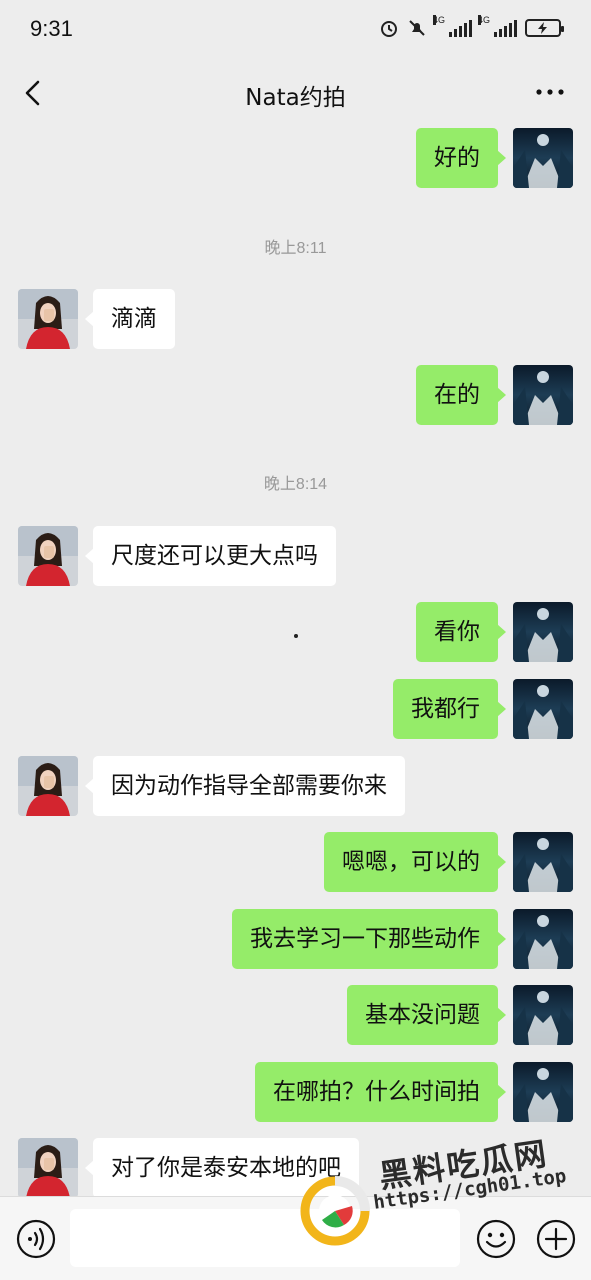 The image size is (591, 1280). Describe the element at coordinates (417, 28) in the screenshot. I see `mute-icon` at that location.